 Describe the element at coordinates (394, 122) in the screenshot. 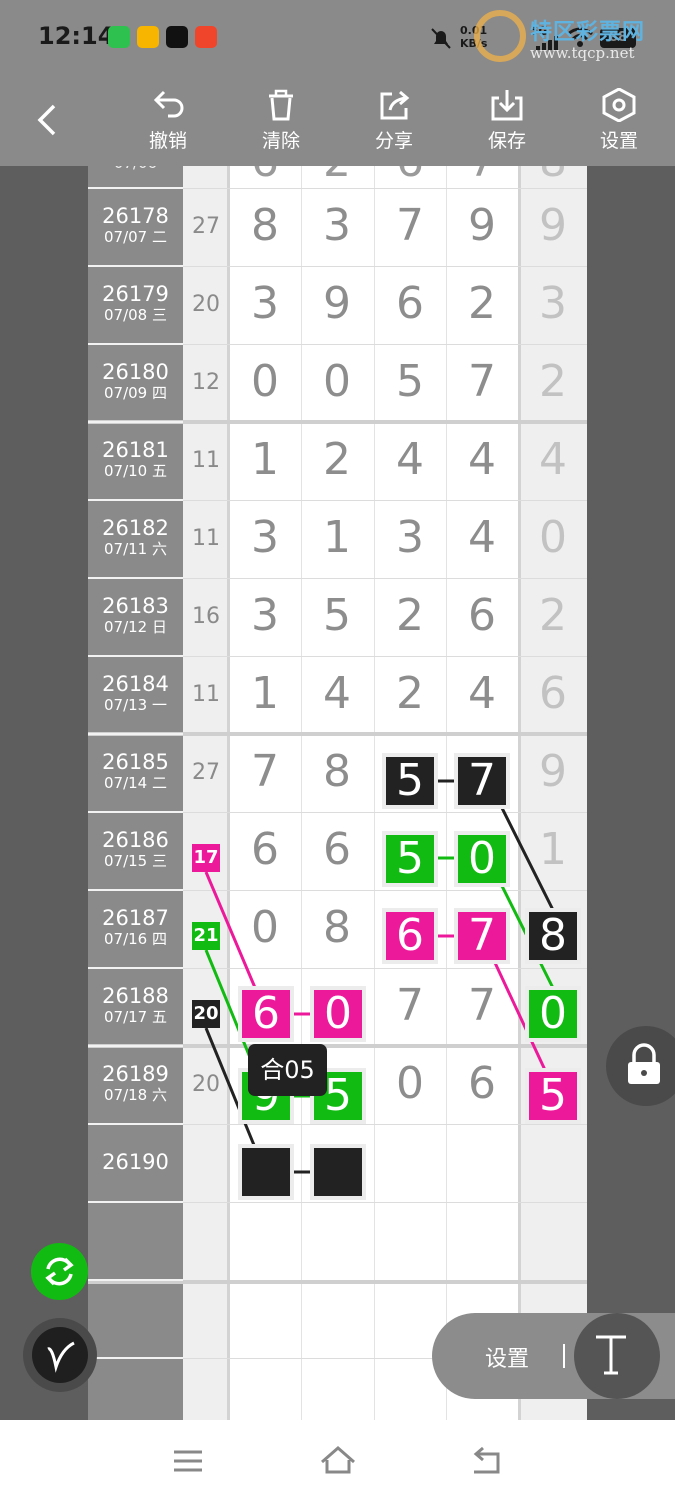

I see `share-button: 分享` at that location.